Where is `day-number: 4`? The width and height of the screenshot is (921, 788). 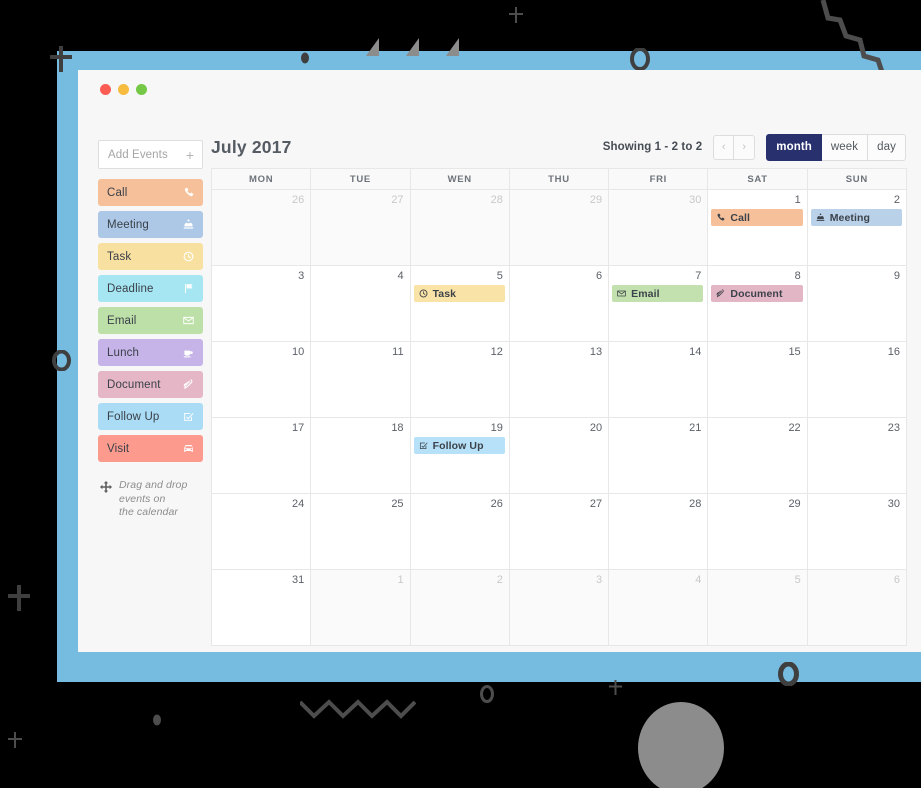 day-number: 4 is located at coordinates (400, 276).